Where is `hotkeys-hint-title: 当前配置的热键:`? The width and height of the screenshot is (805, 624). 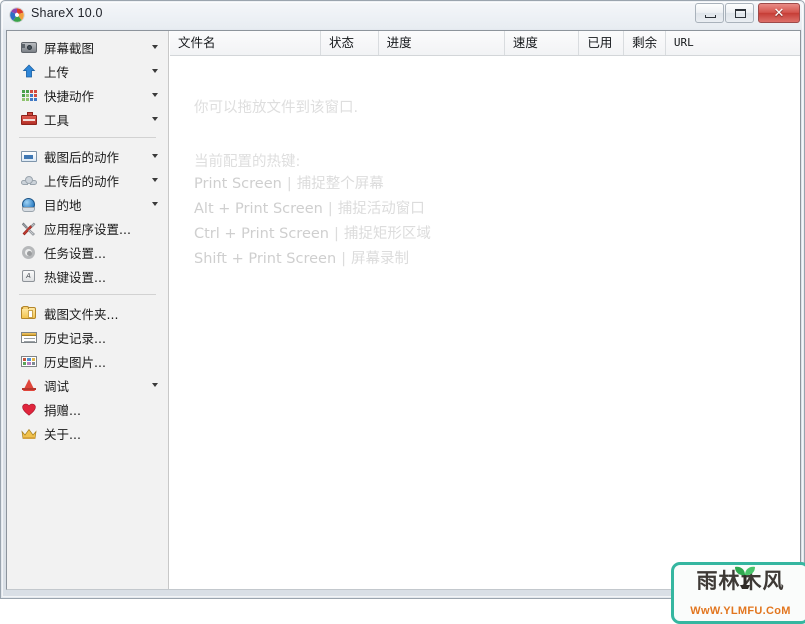 hotkeys-hint-title: 当前配置的热键: is located at coordinates (247, 162).